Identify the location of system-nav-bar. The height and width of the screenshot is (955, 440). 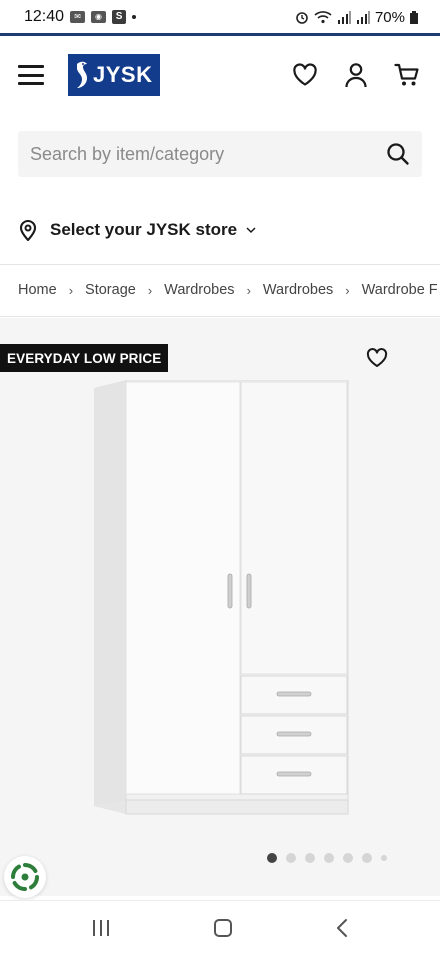
(220, 927).